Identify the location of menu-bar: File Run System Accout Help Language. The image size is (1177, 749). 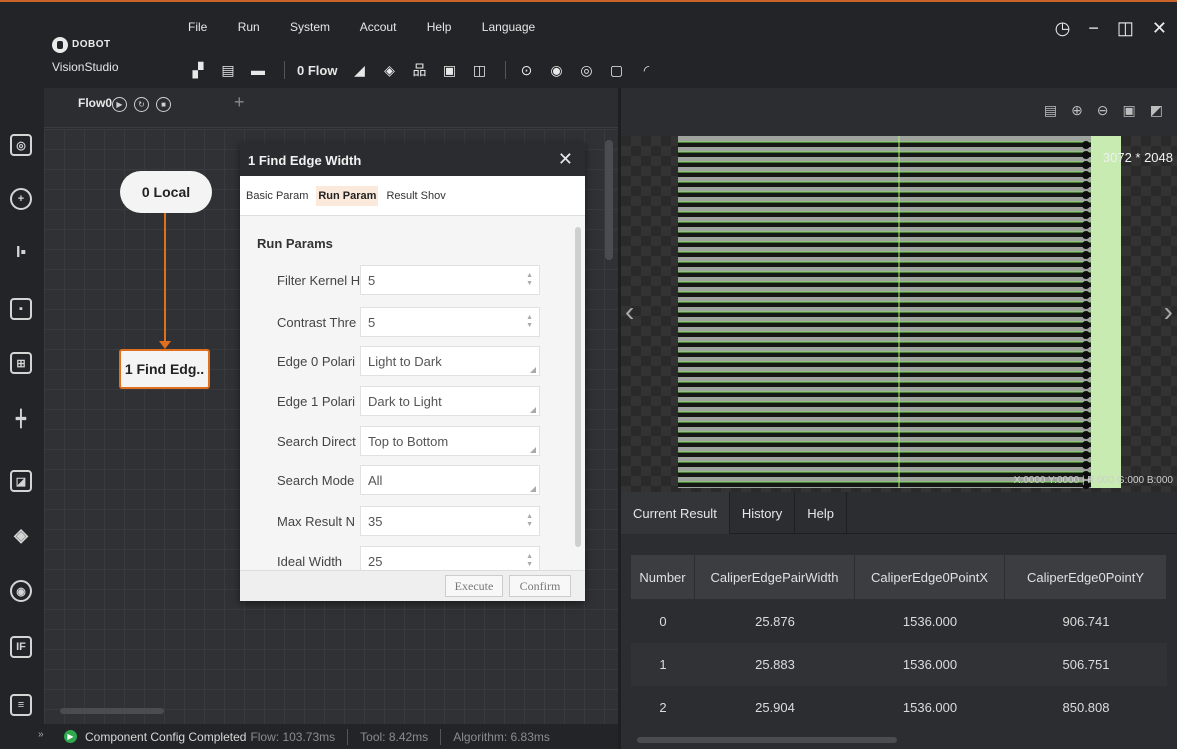
(375, 27).